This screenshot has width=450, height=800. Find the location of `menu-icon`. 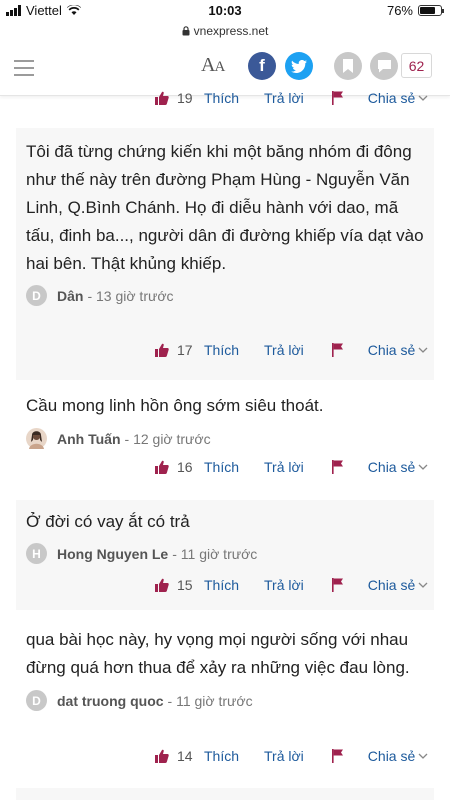

menu-icon is located at coordinates (24, 70).